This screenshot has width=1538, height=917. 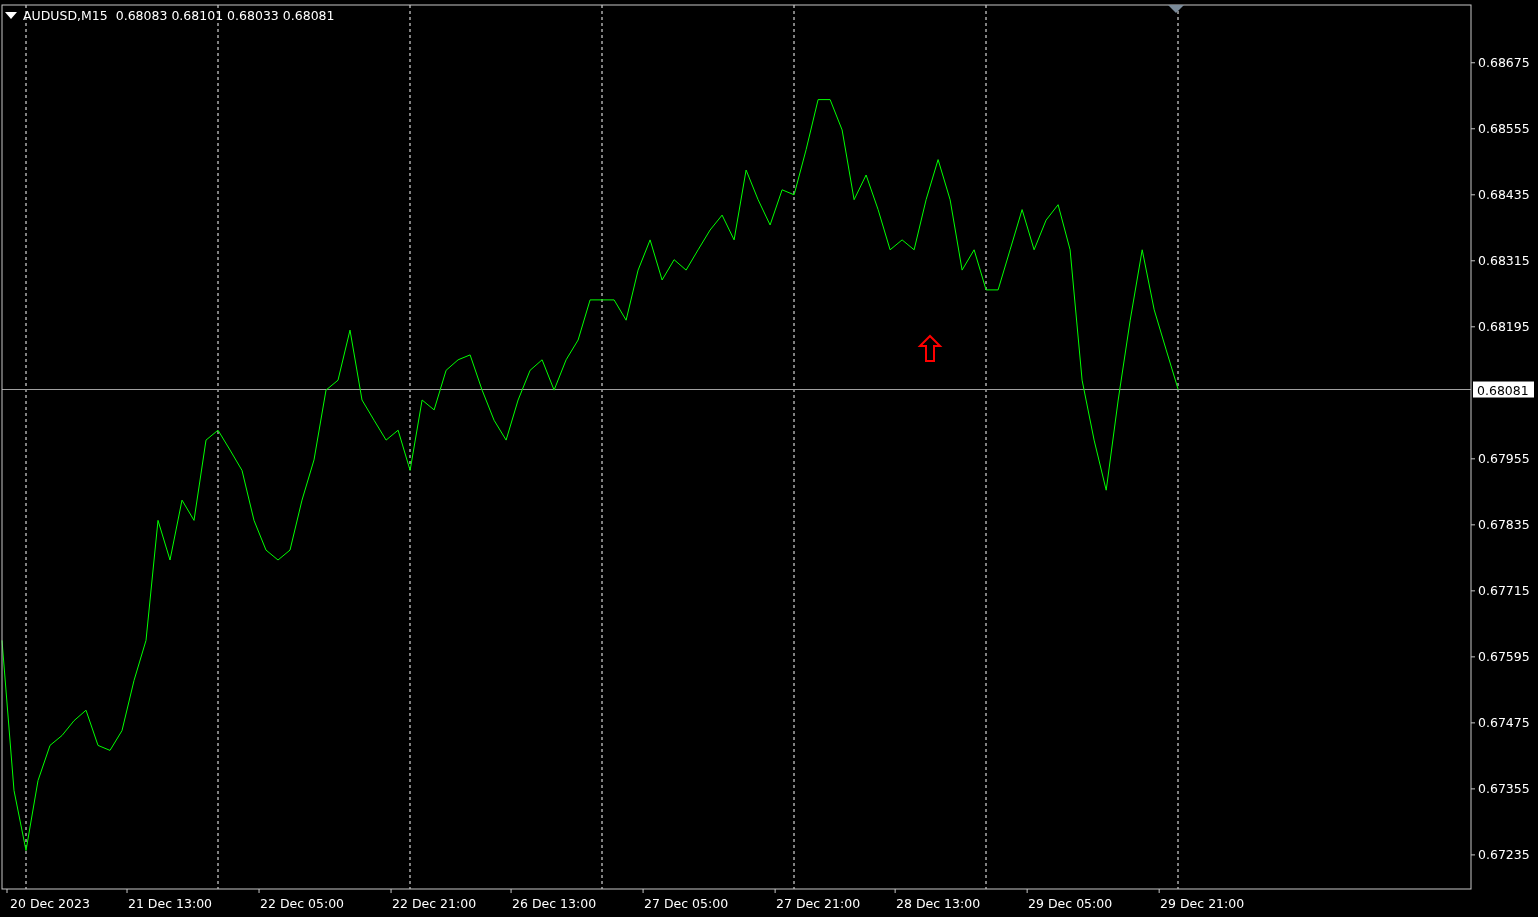 I want to click on y-axis-label: 0.67835, so click(x=1504, y=525).